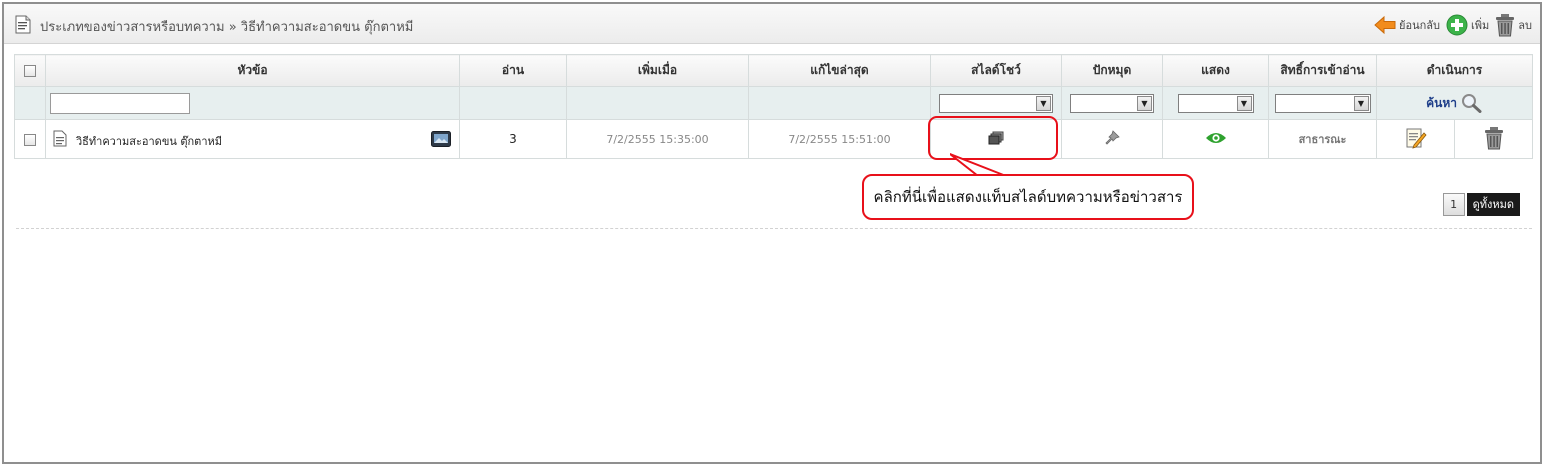 The width and height of the screenshot is (1544, 466). I want to click on search-button: ค้นหา, so click(1454, 103).